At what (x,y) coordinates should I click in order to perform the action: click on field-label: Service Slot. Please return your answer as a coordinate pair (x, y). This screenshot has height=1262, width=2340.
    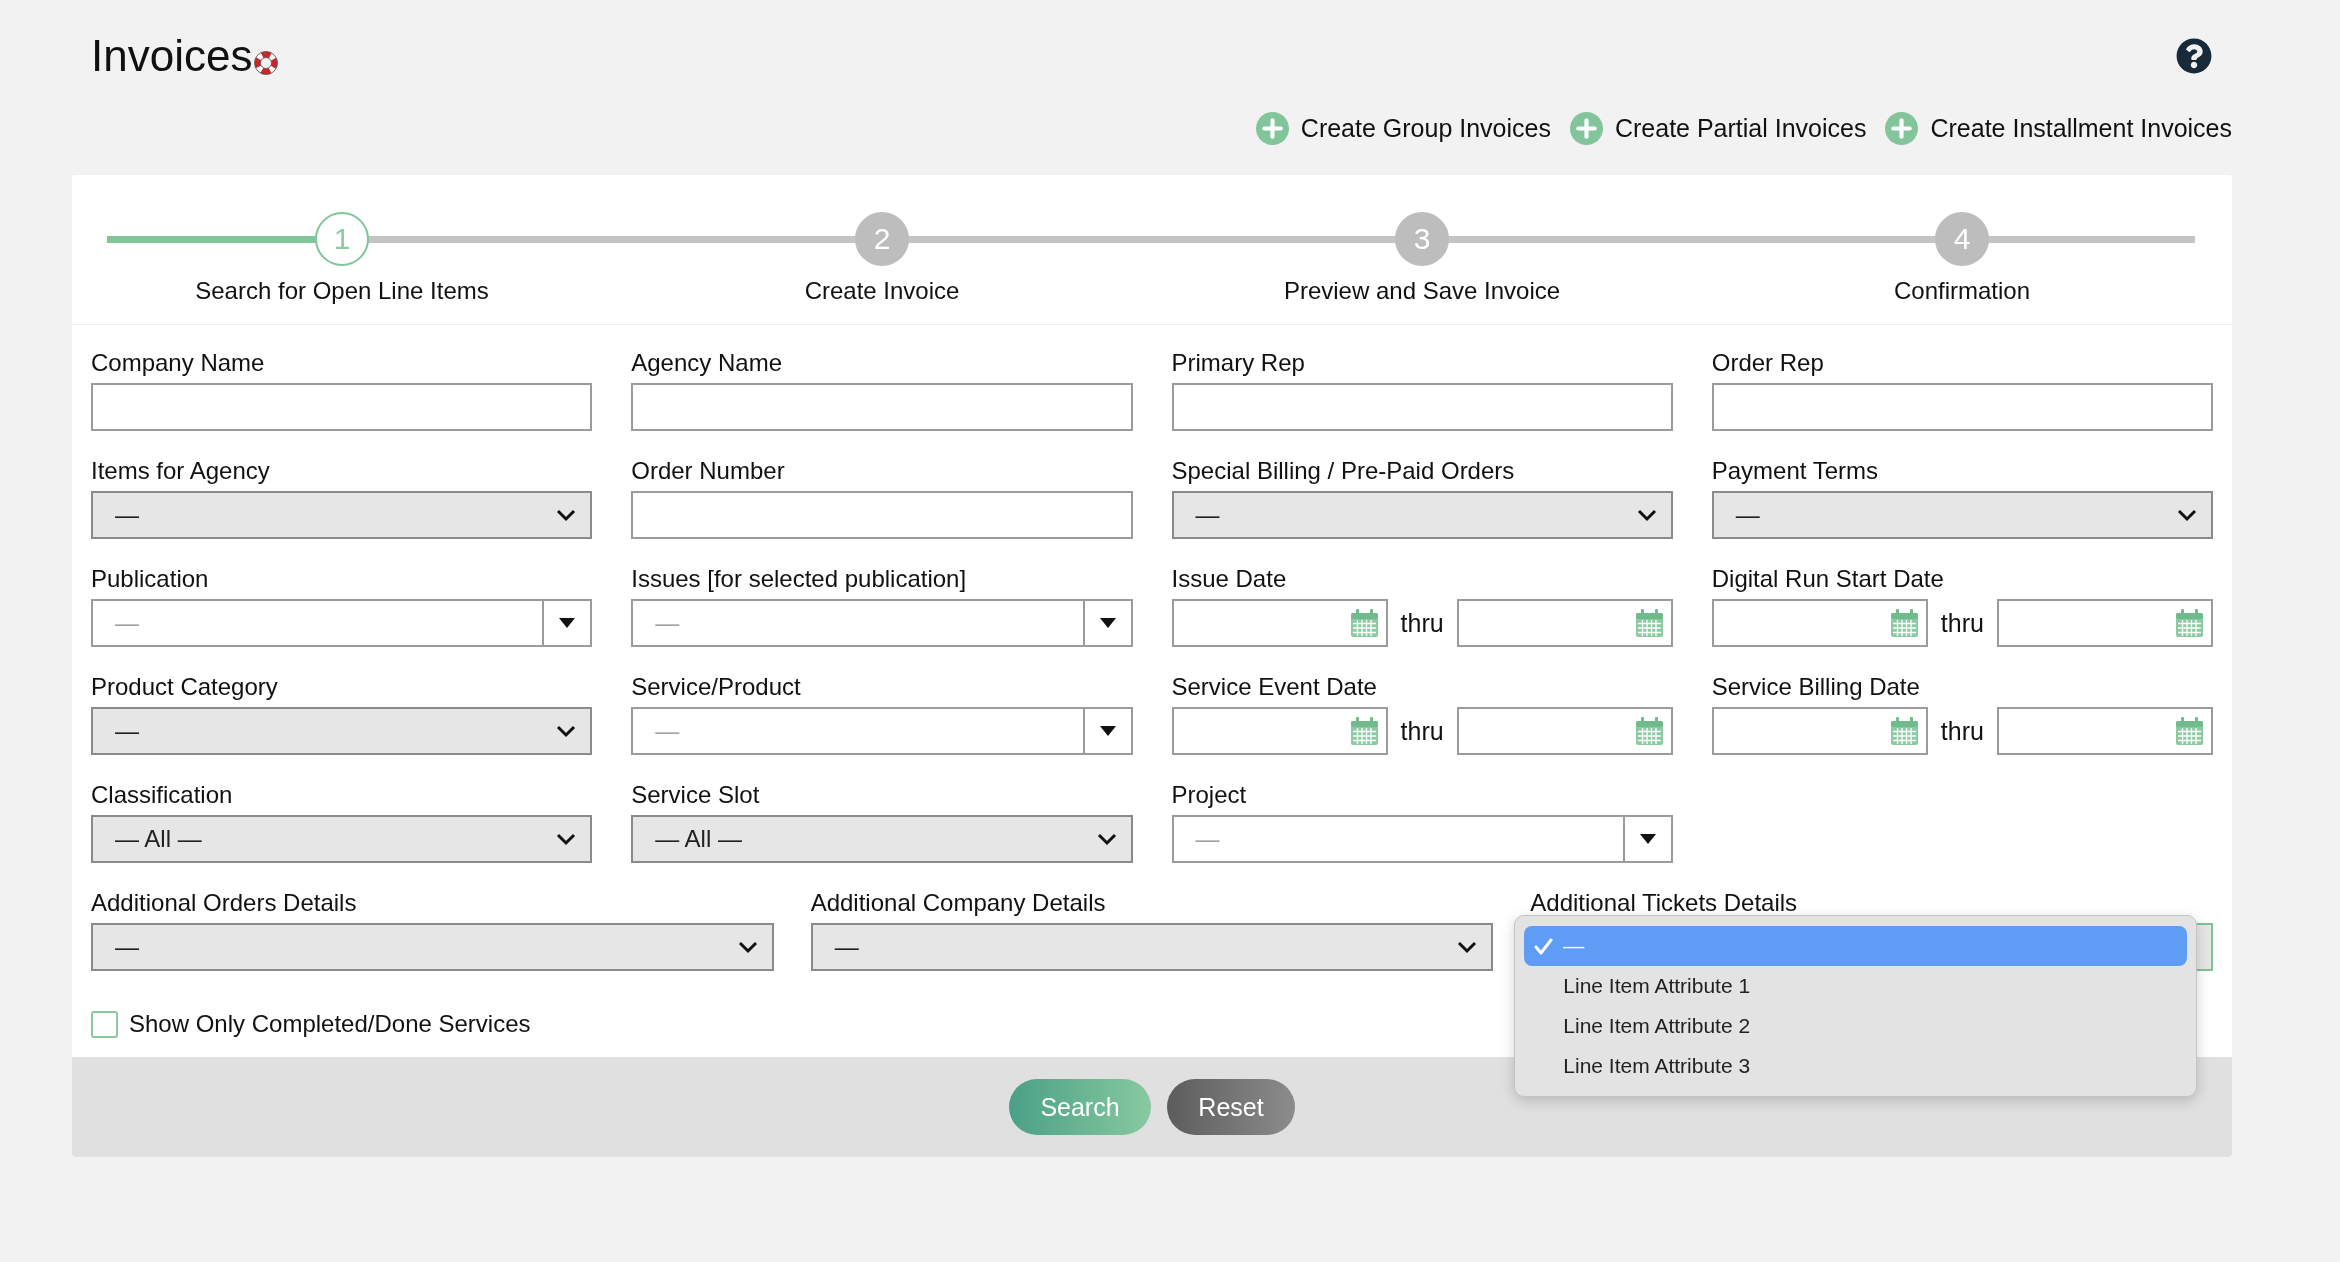
    Looking at the image, I should click on (696, 795).